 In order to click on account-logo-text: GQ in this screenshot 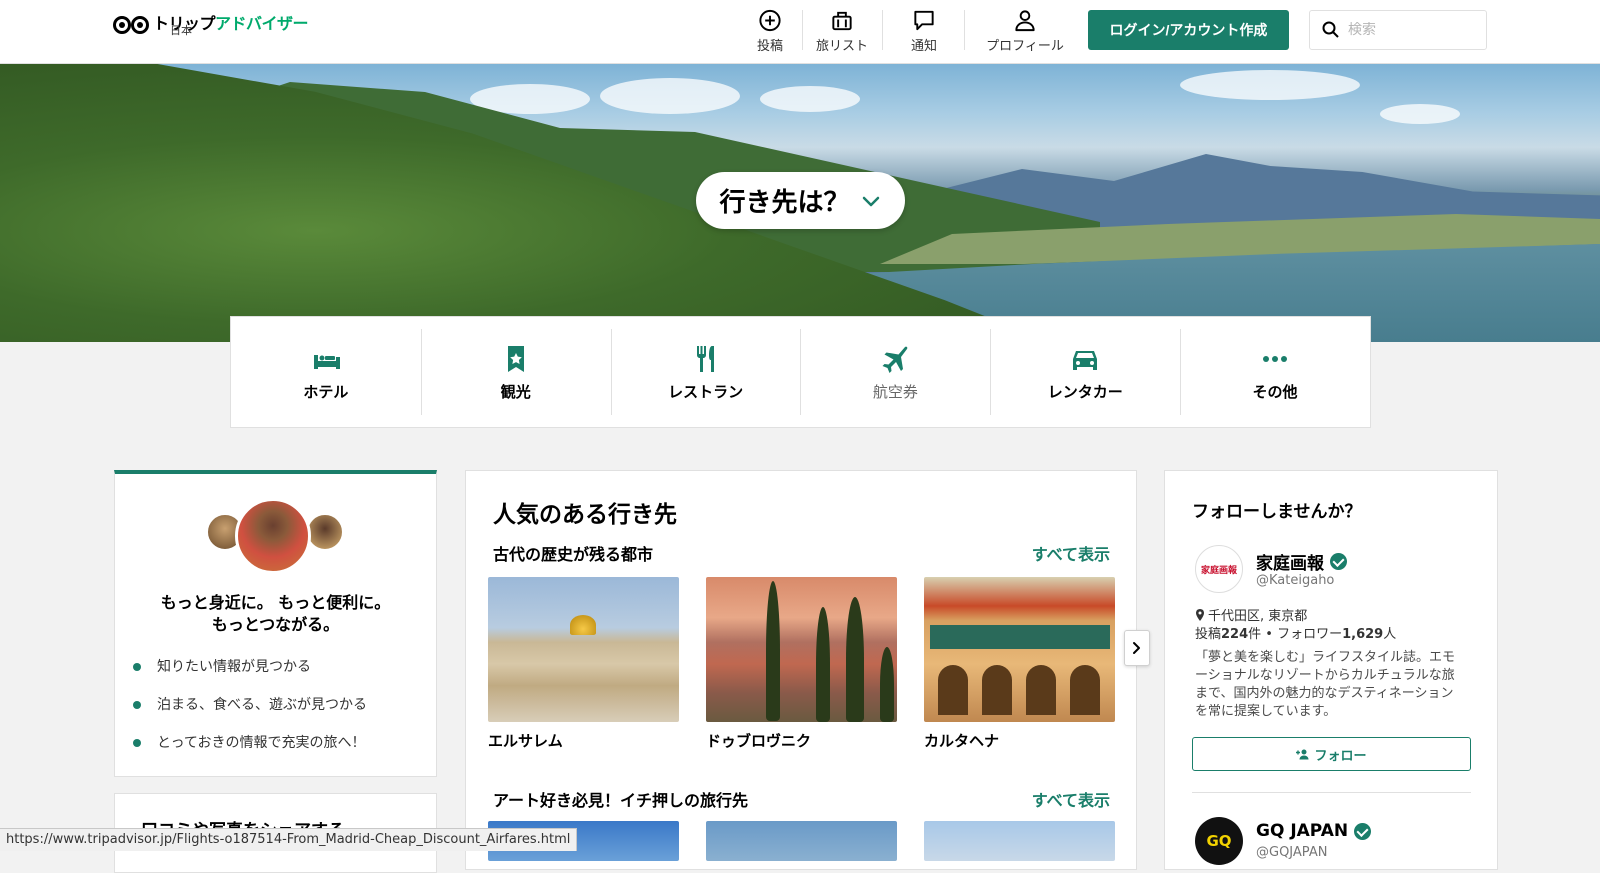, I will do `click(1219, 841)`.